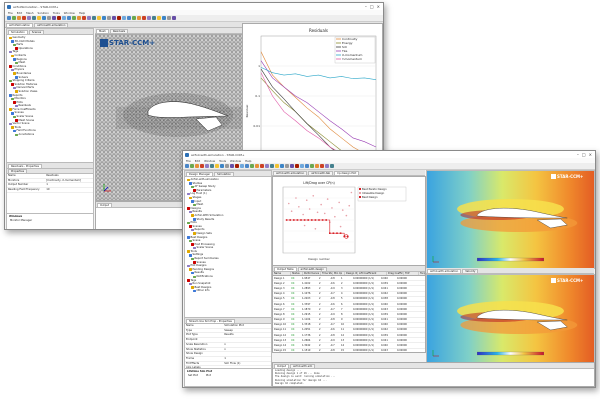 This screenshot has height=400, width=600. Describe the element at coordinates (208, 375) in the screenshot. I see `set-plot-value: Plot` at that location.